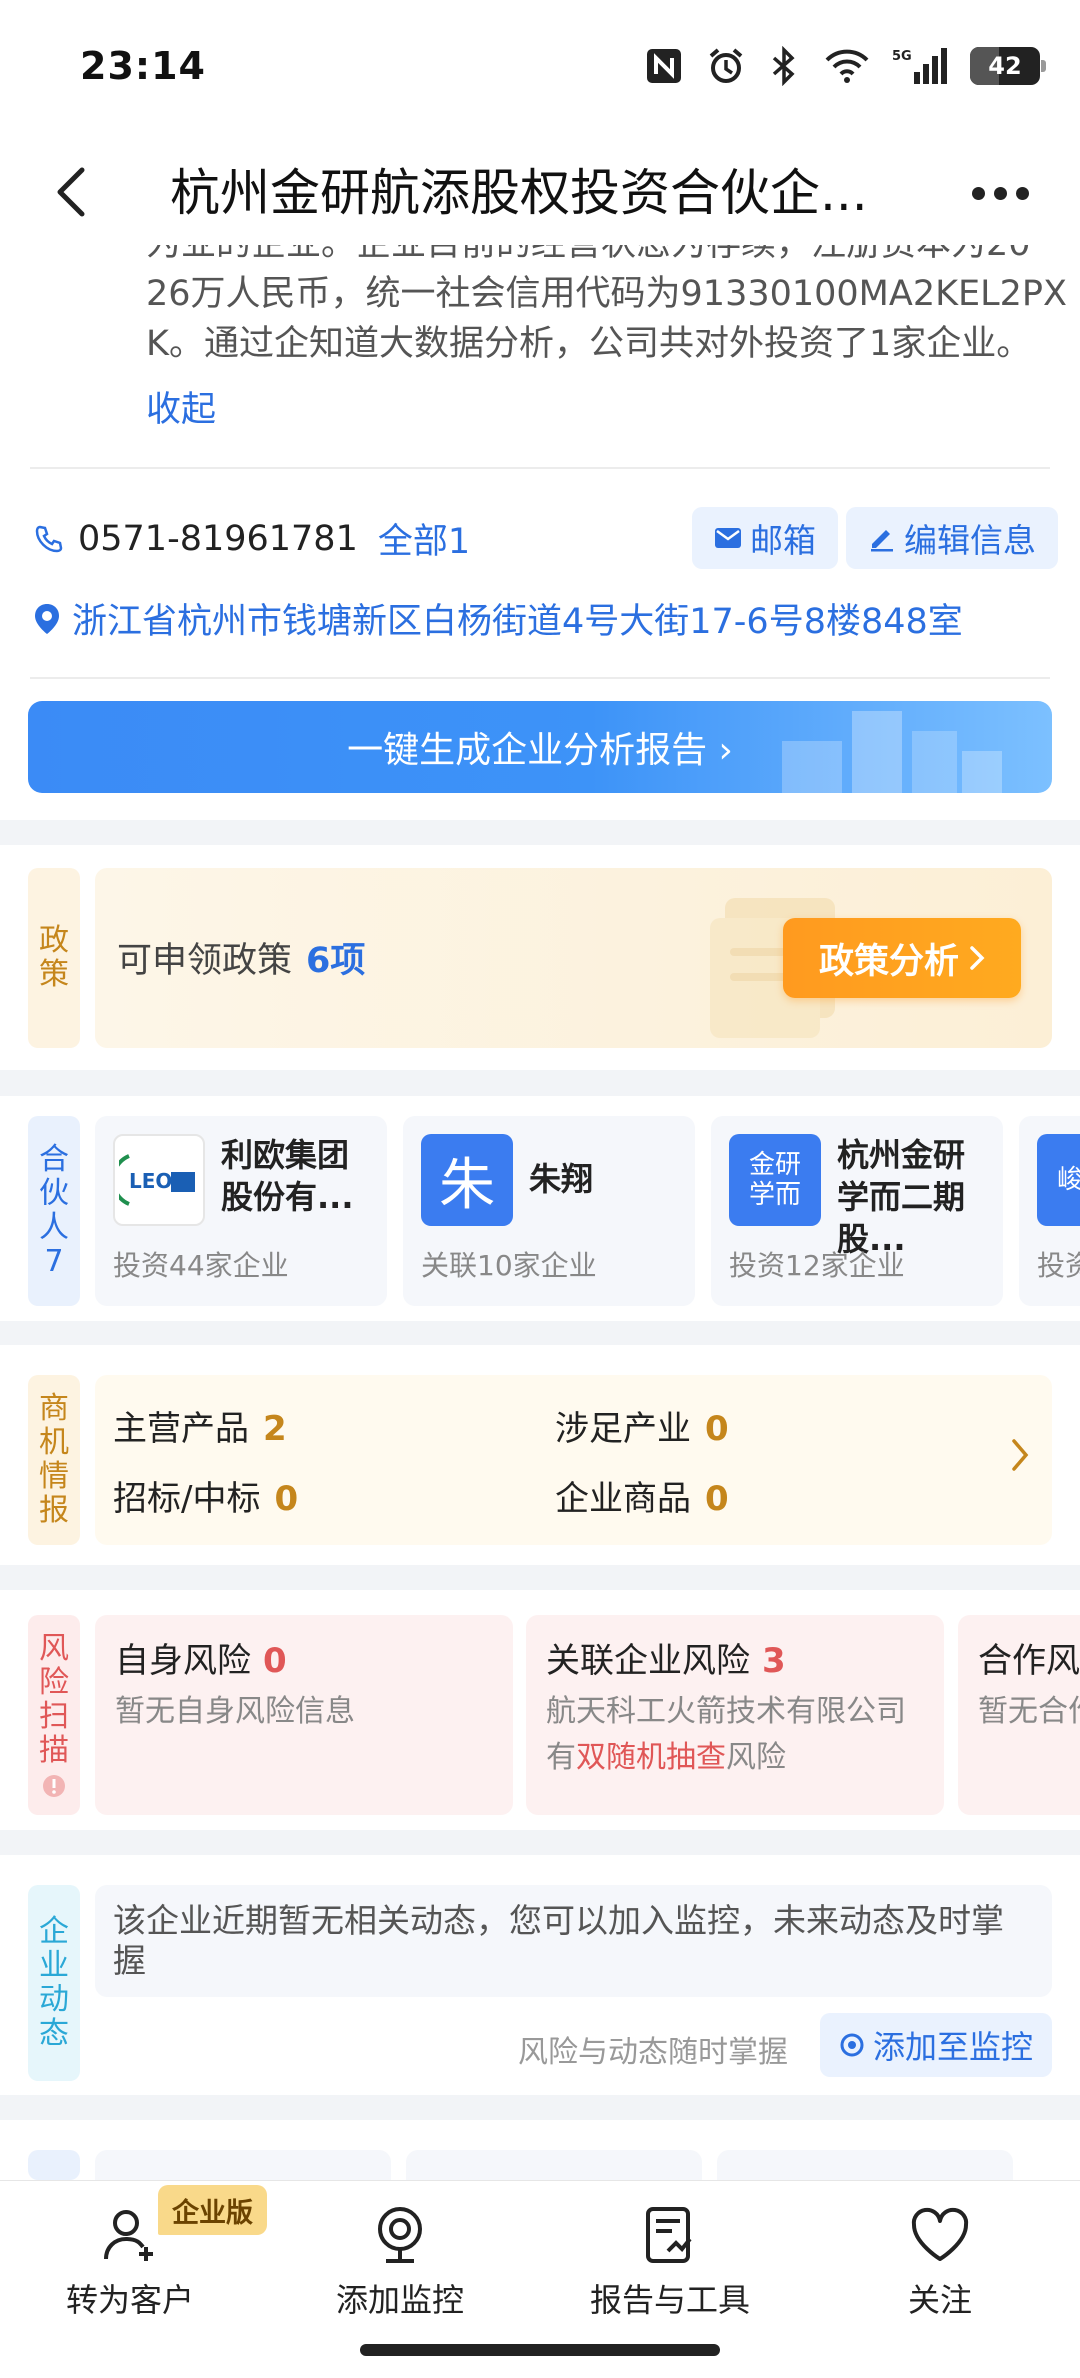  Describe the element at coordinates (540, 750) in the screenshot. I see `generate-report-label: 一键生成企业分析报告 ›` at that location.